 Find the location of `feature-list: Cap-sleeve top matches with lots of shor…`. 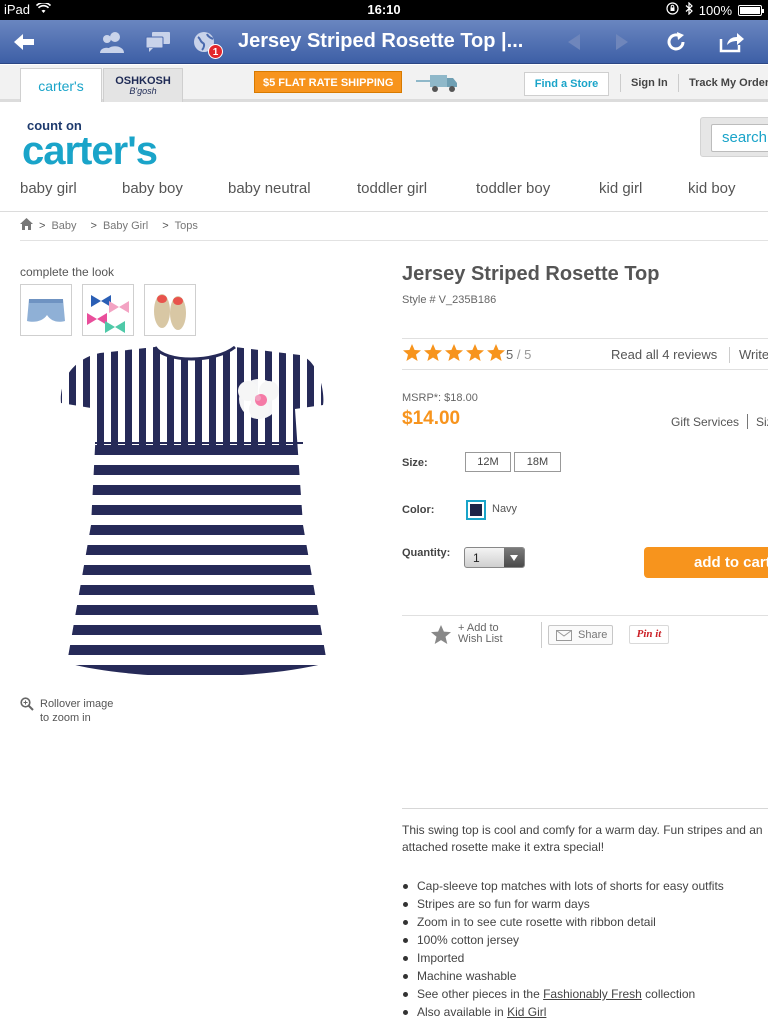

feature-list: Cap-sleeve top matches with lots of shor… is located at coordinates (585, 949).